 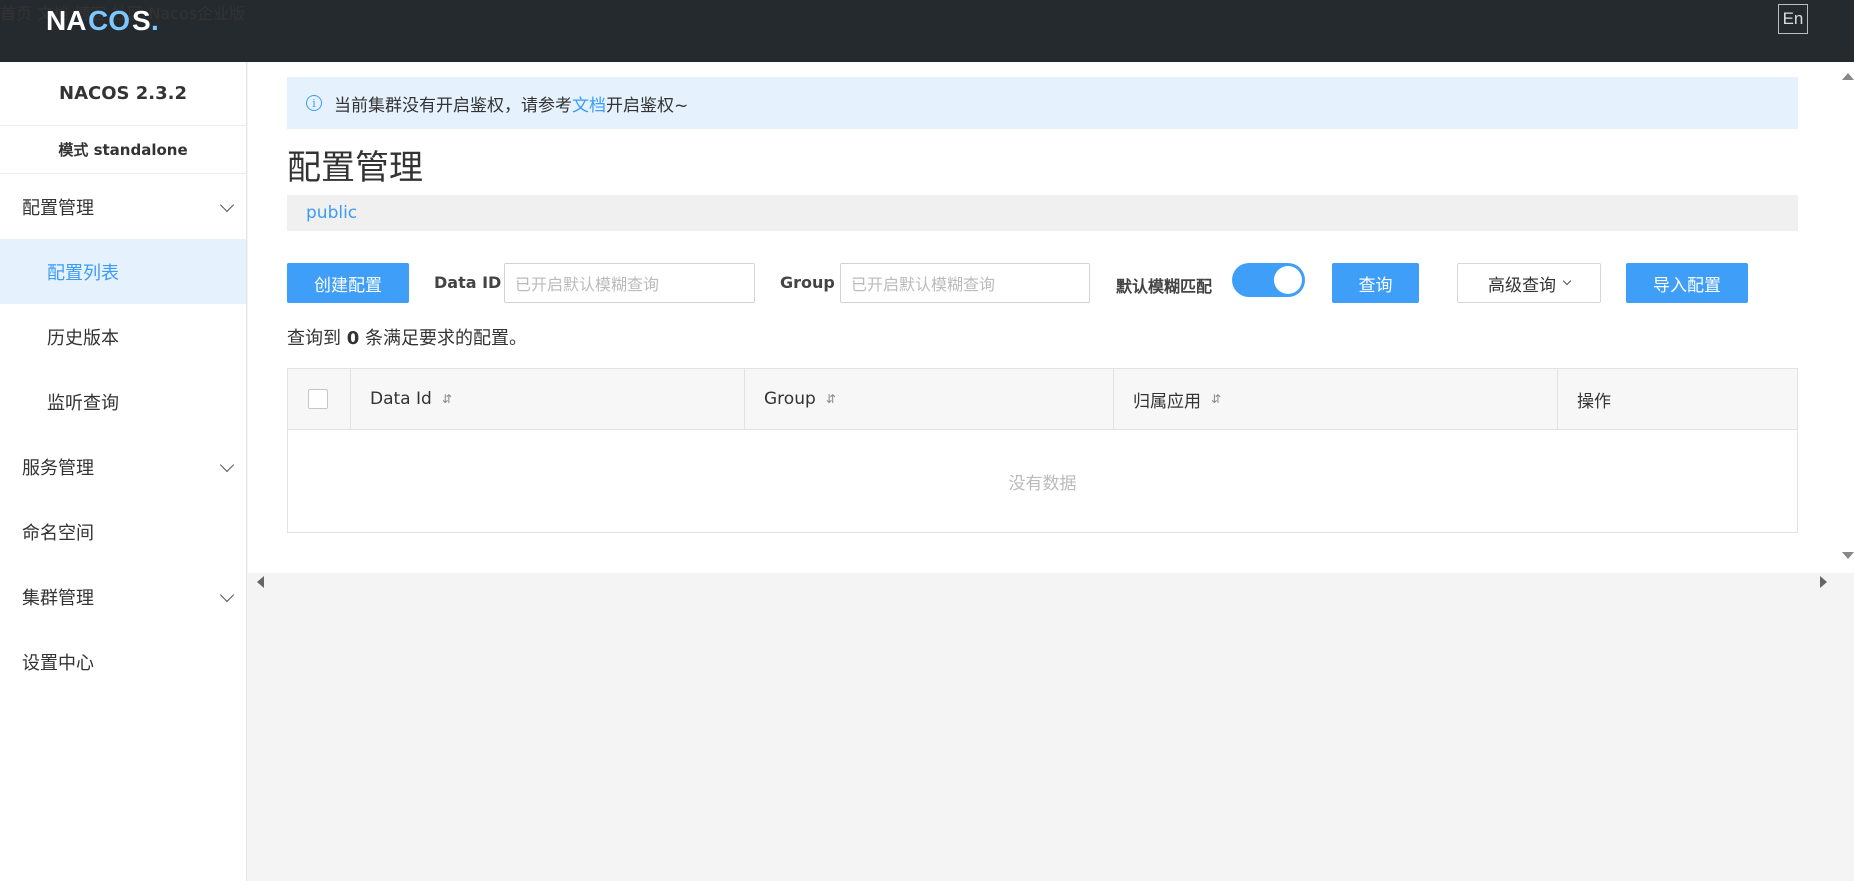 What do you see at coordinates (58, 533) in the screenshot?
I see `sidebar-item-label: 命名空间` at bounding box center [58, 533].